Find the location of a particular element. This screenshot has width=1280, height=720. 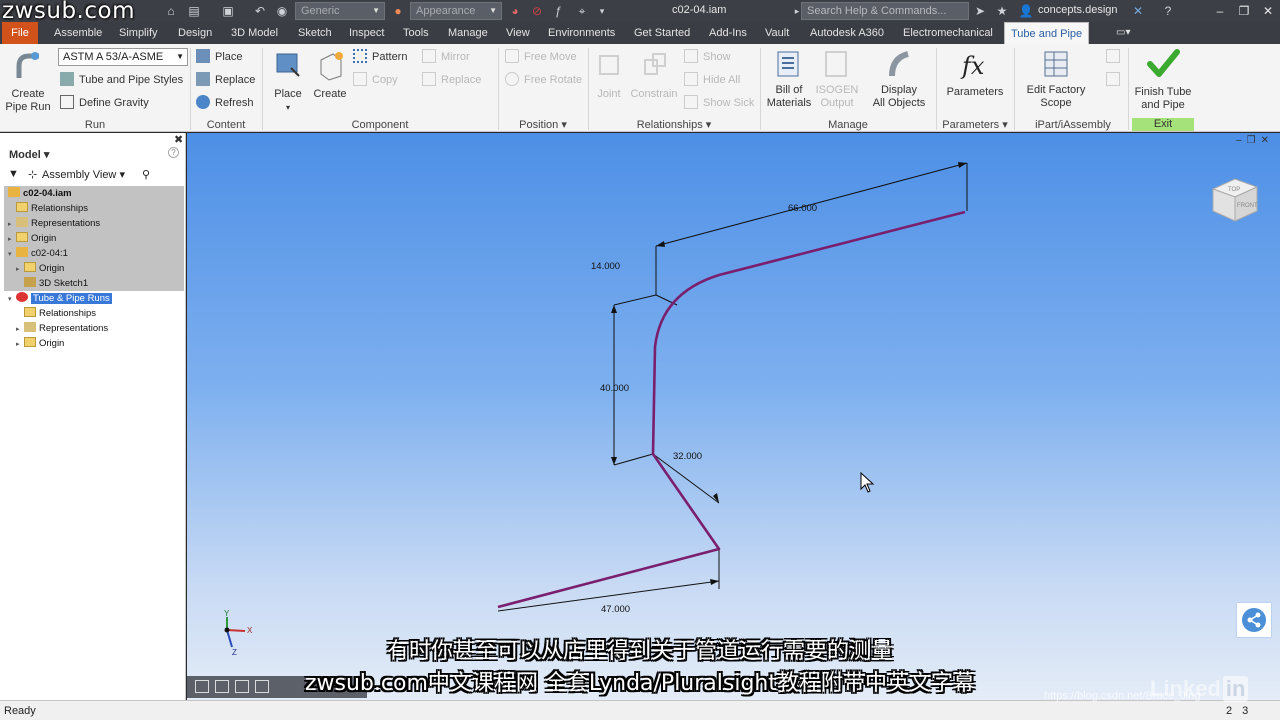

component-create-button: Create is located at coordinates (330, 74).